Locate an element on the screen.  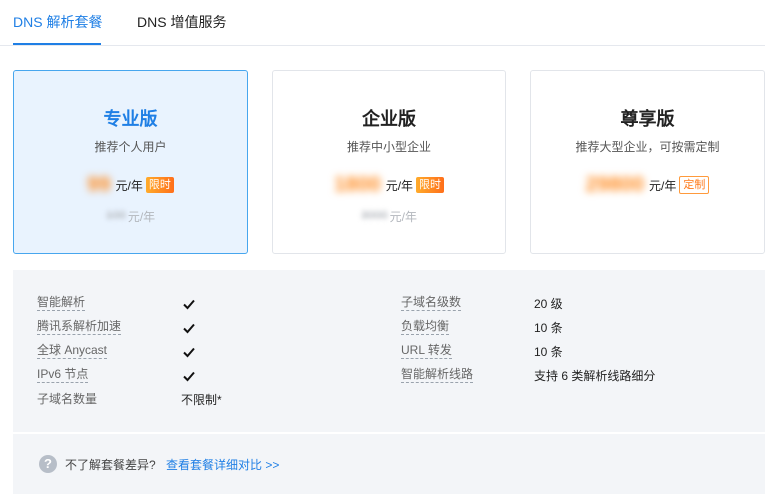
feature-label: 腾讯系解析加速 is located at coordinates (79, 327).